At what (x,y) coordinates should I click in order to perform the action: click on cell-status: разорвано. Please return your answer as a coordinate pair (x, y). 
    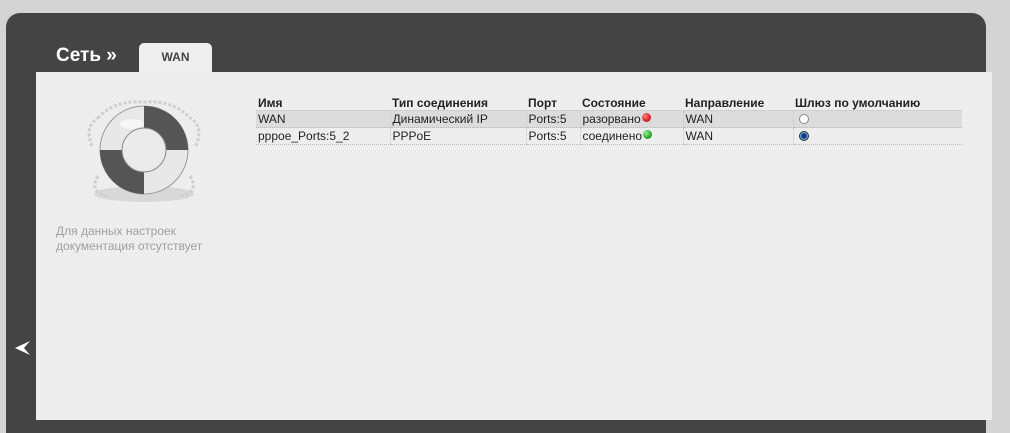
    Looking at the image, I should click on (631, 119).